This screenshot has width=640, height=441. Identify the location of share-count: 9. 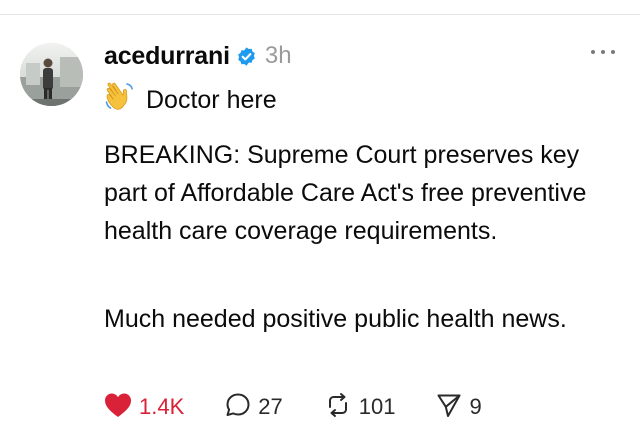
(475, 406).